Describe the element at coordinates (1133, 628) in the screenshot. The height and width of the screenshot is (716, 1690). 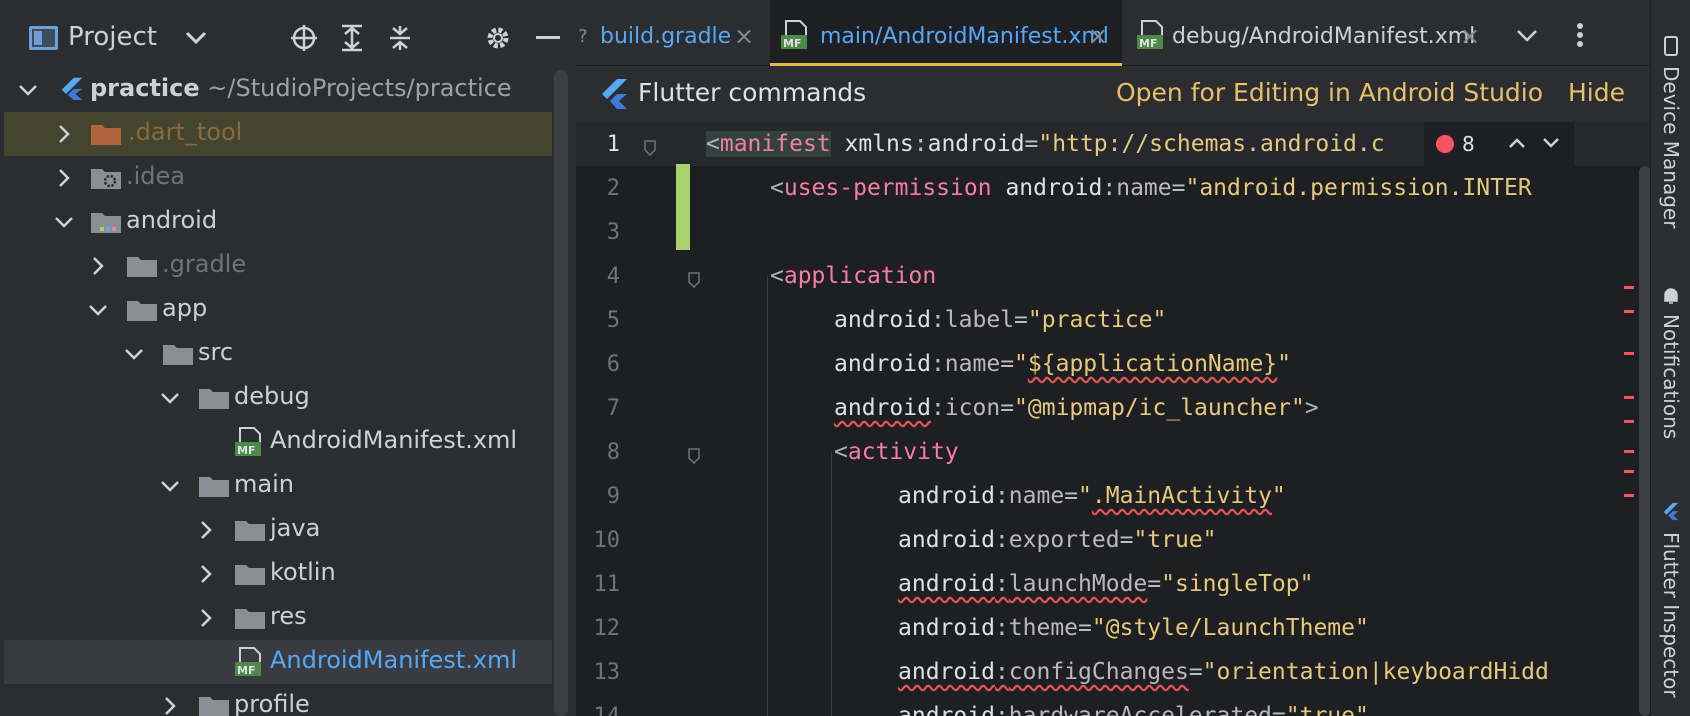
I see `code-text: android:theme="@style/LaunchTheme"` at that location.